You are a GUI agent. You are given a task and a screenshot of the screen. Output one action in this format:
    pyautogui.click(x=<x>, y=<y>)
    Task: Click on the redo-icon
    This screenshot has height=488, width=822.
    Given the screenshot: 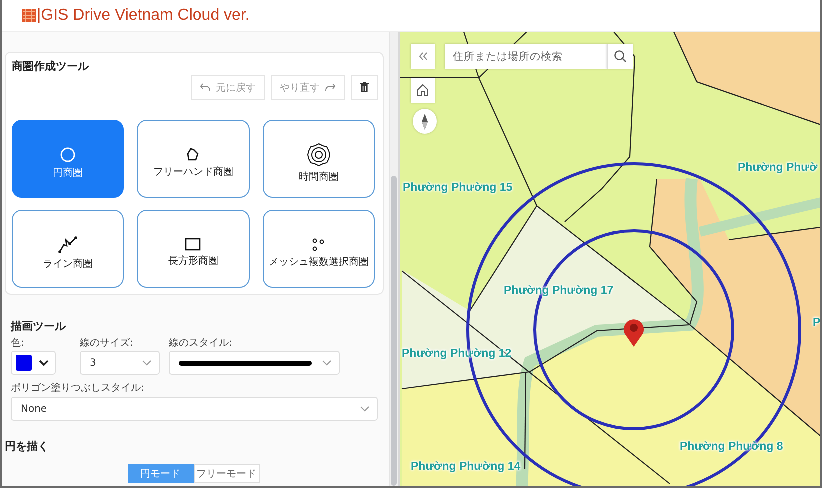 What is the action you would take?
    pyautogui.click(x=330, y=87)
    